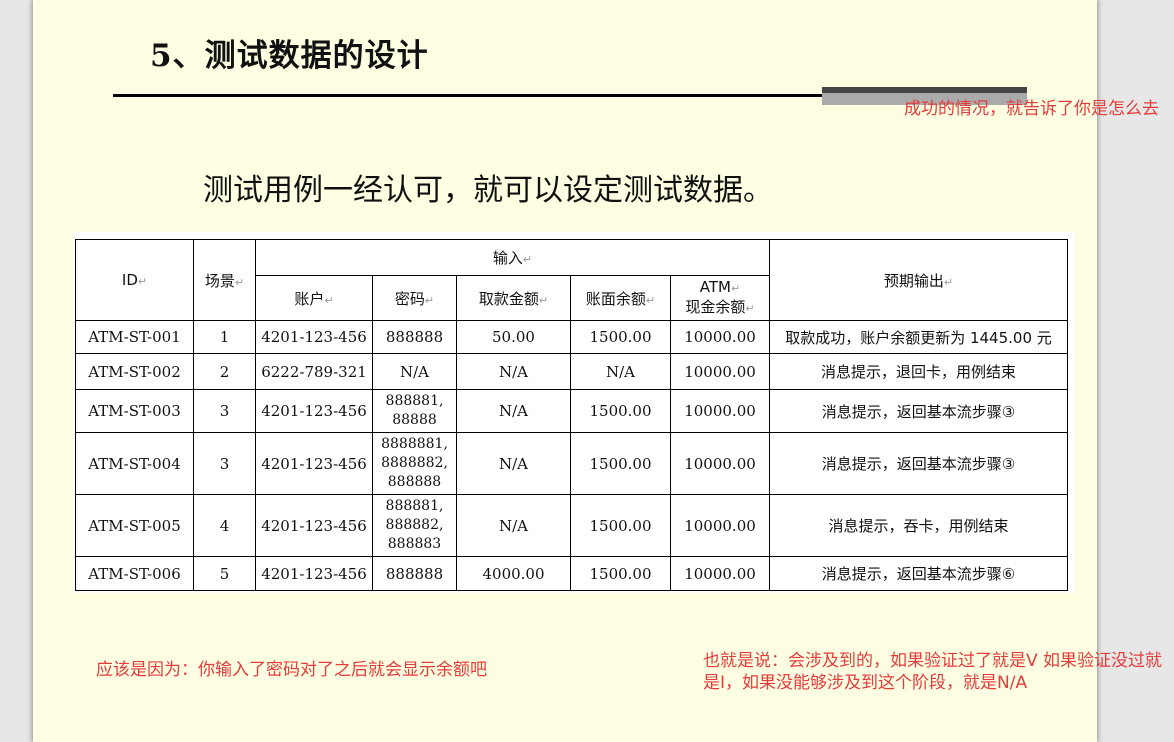 The width and height of the screenshot is (1174, 742). I want to click on cell-id: ATM-ST-001, so click(134, 337).